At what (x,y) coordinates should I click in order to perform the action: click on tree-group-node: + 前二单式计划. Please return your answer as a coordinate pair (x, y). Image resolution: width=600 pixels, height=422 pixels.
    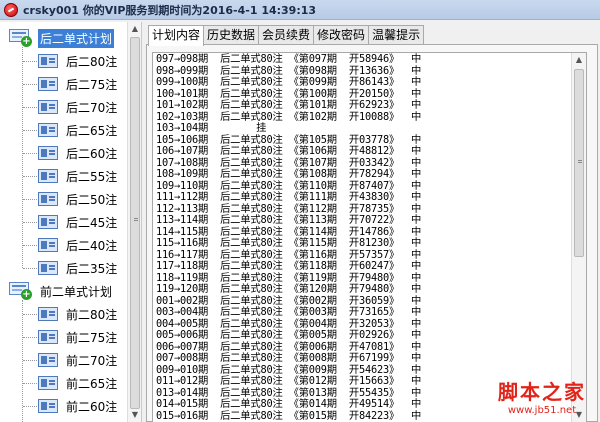
    Looking at the image, I should click on (61, 291).